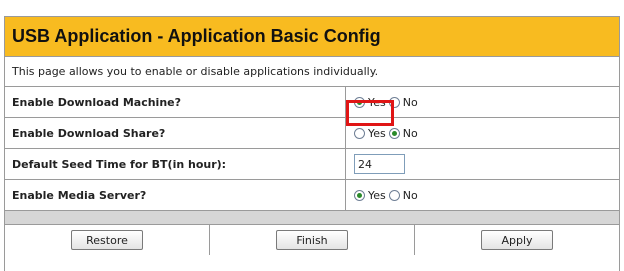  I want to click on finish-button: Finish, so click(312, 240).